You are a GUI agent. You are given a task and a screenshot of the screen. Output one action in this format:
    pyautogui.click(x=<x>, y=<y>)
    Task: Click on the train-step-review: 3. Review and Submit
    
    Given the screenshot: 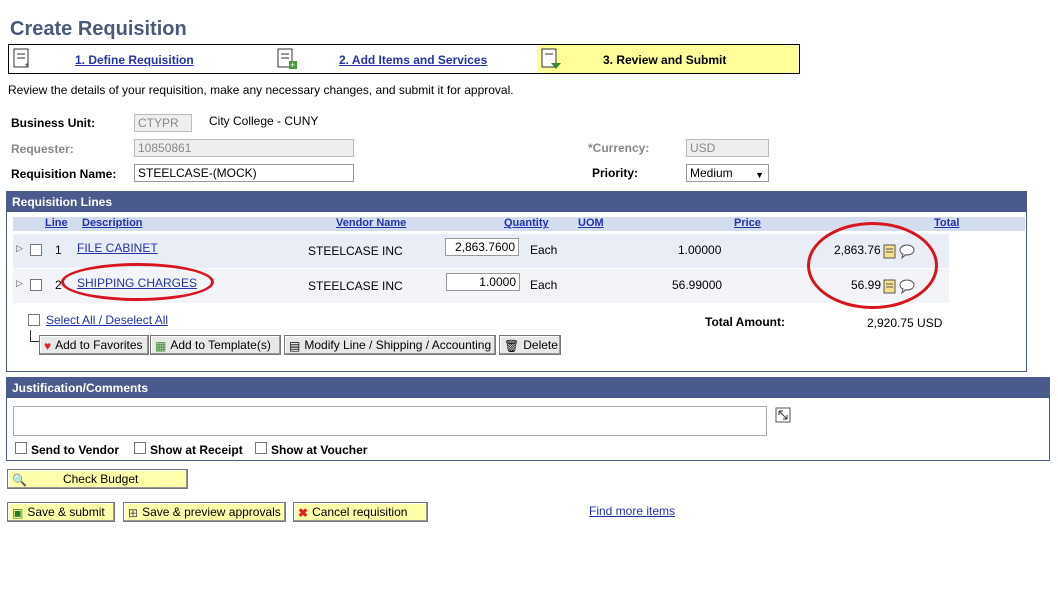 What is the action you would take?
    pyautogui.click(x=668, y=59)
    